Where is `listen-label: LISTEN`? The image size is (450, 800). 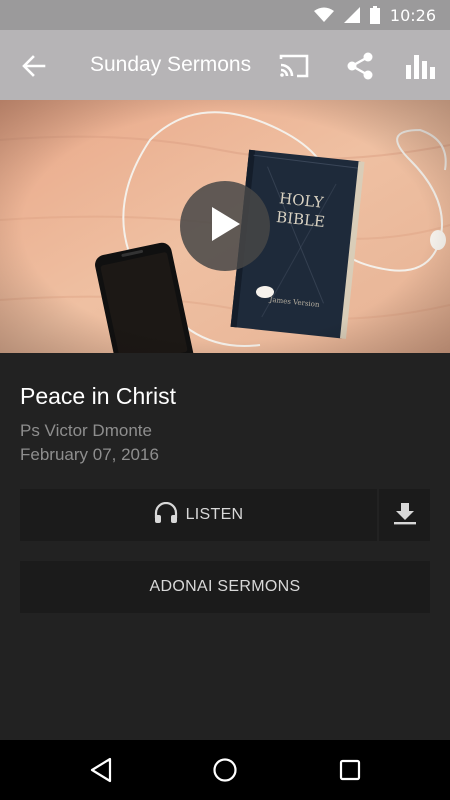 listen-label: LISTEN is located at coordinates (214, 514).